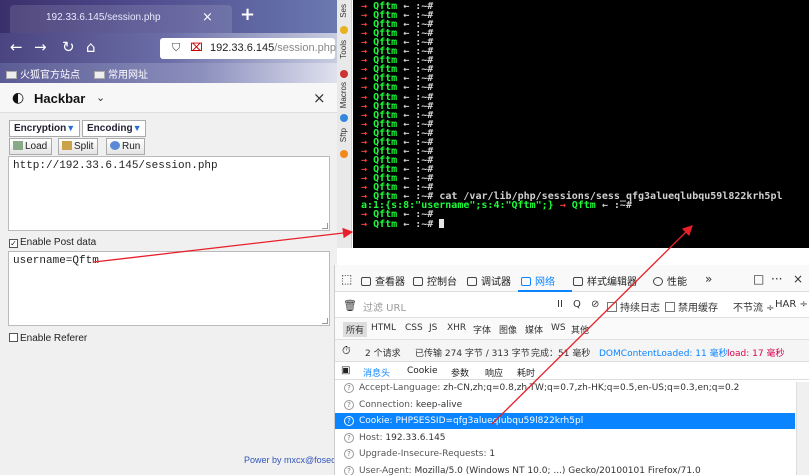 The image size is (809, 475). Describe the element at coordinates (414, 328) in the screenshot. I see `type-css: CSS` at that location.